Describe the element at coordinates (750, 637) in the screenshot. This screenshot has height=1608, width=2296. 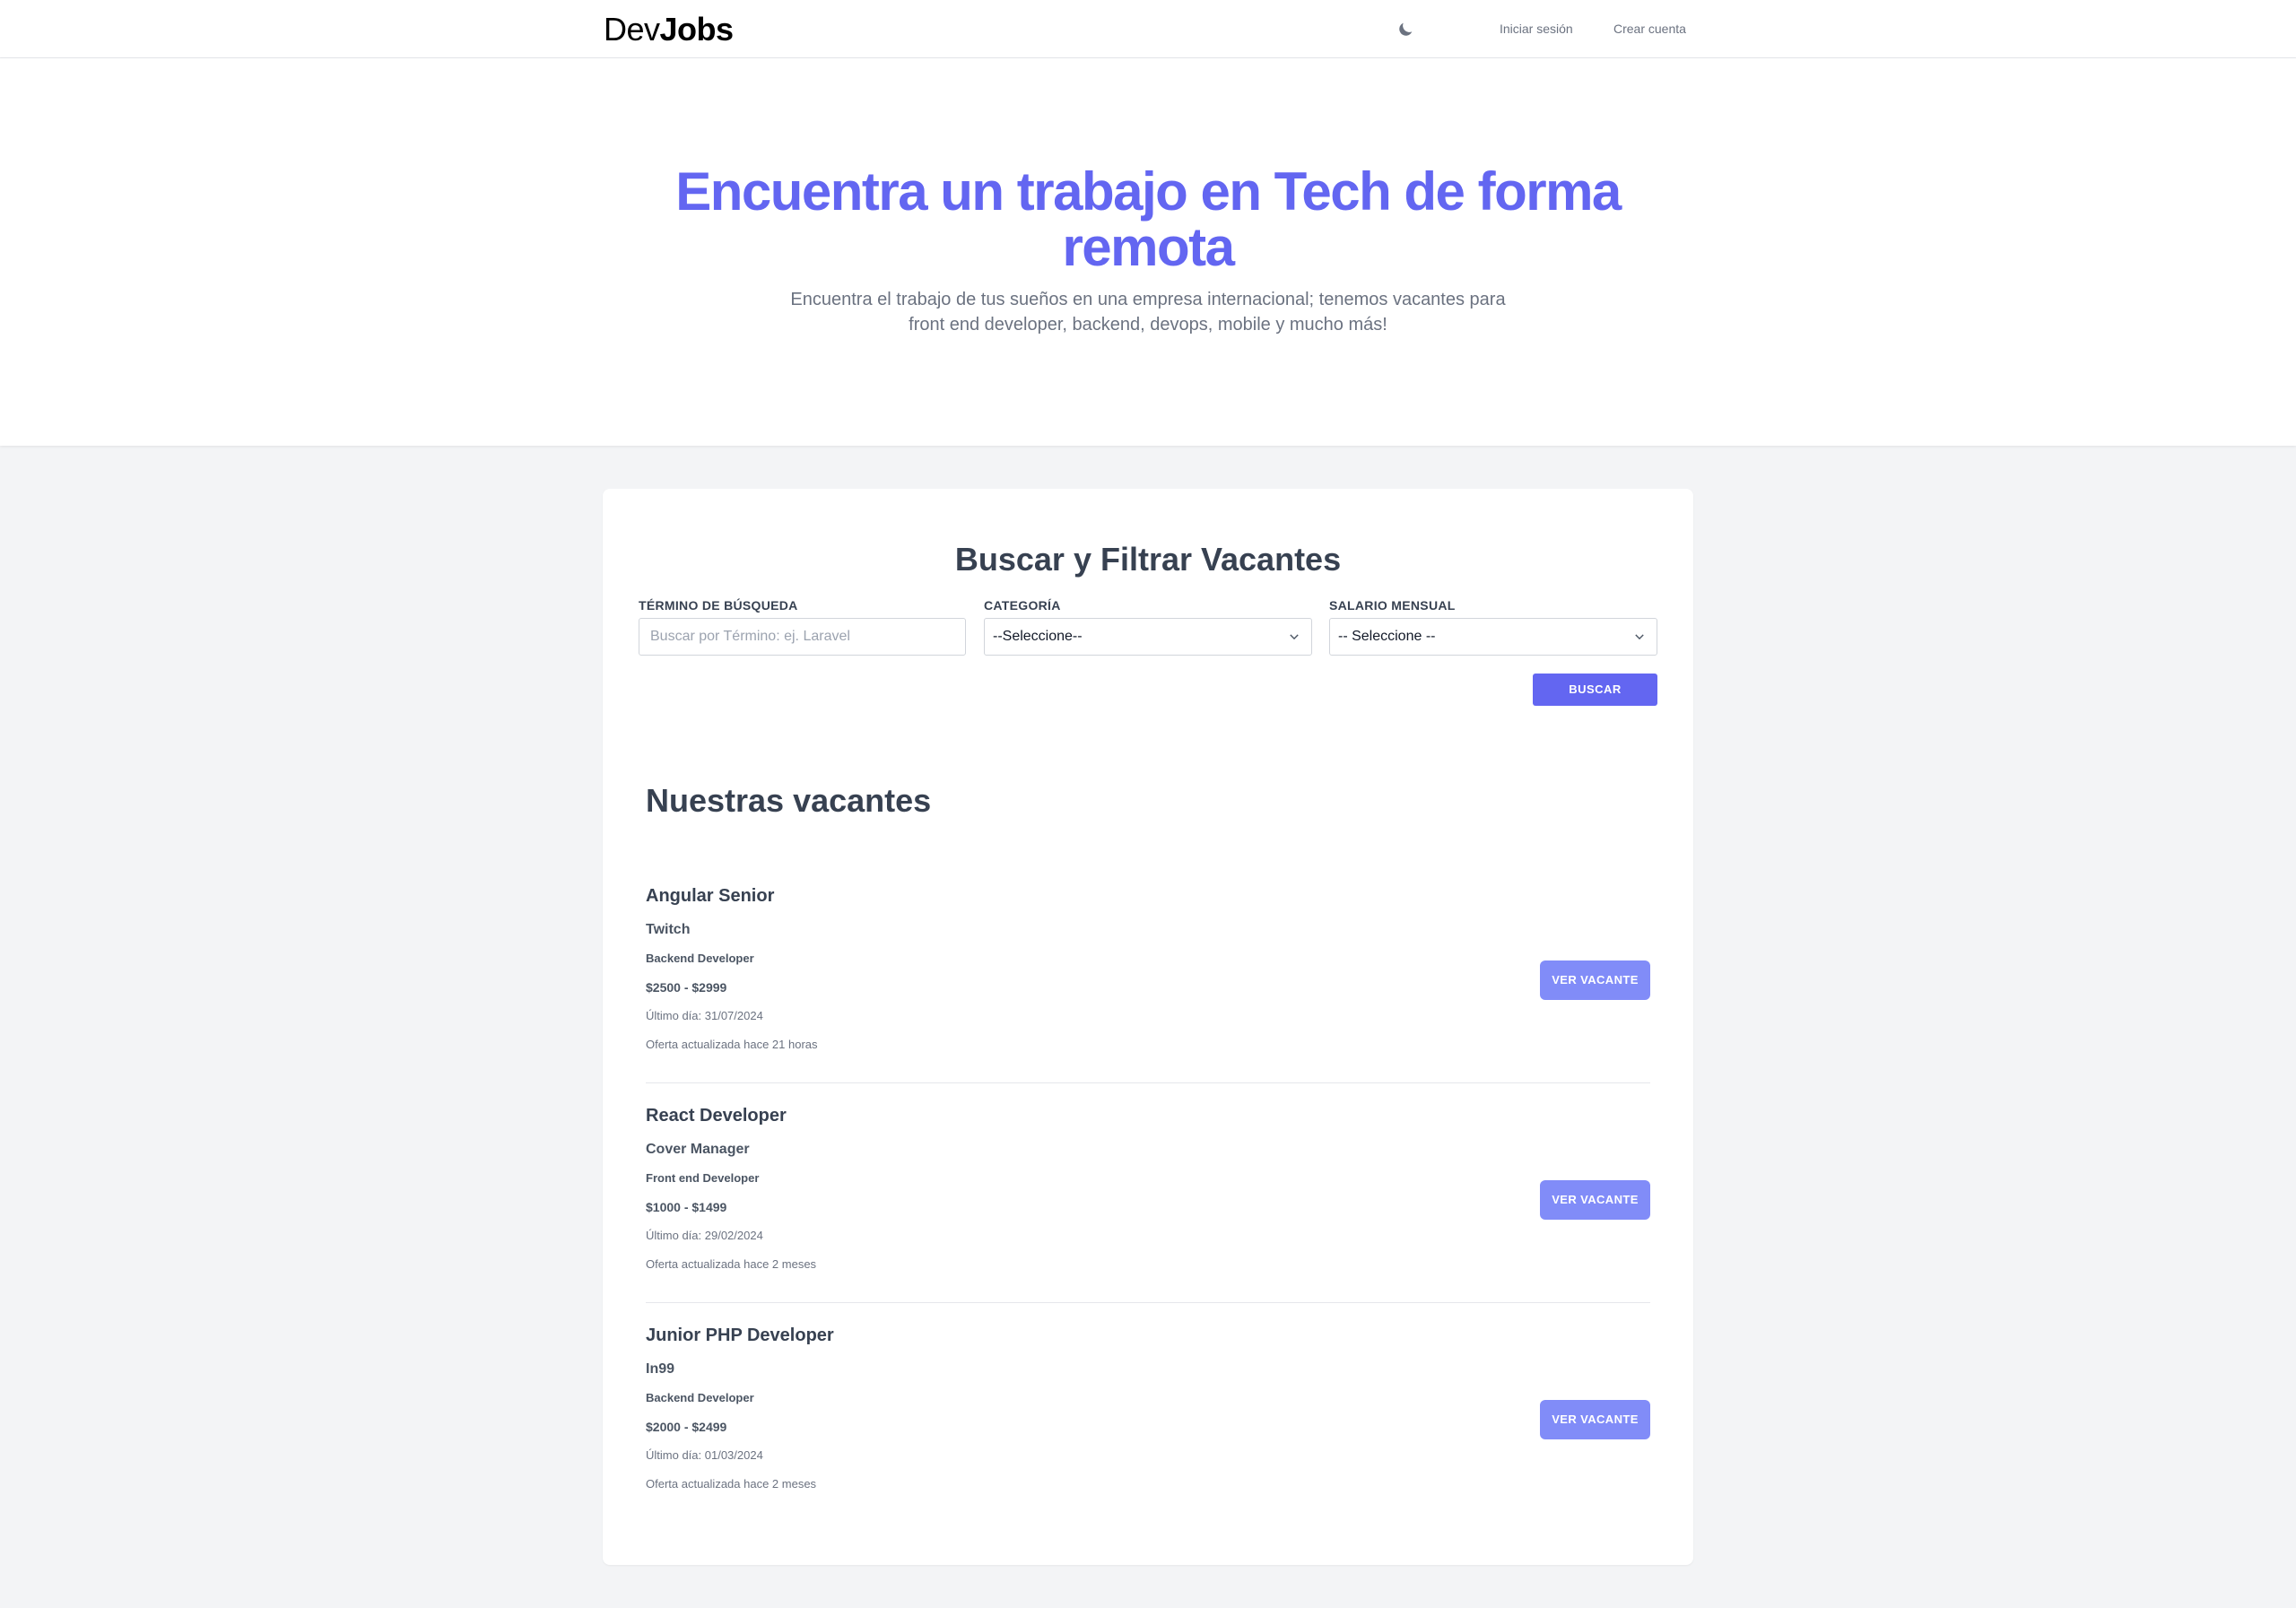
I see `search-term-placeholder: Buscar por Término: ej. Laravel` at that location.